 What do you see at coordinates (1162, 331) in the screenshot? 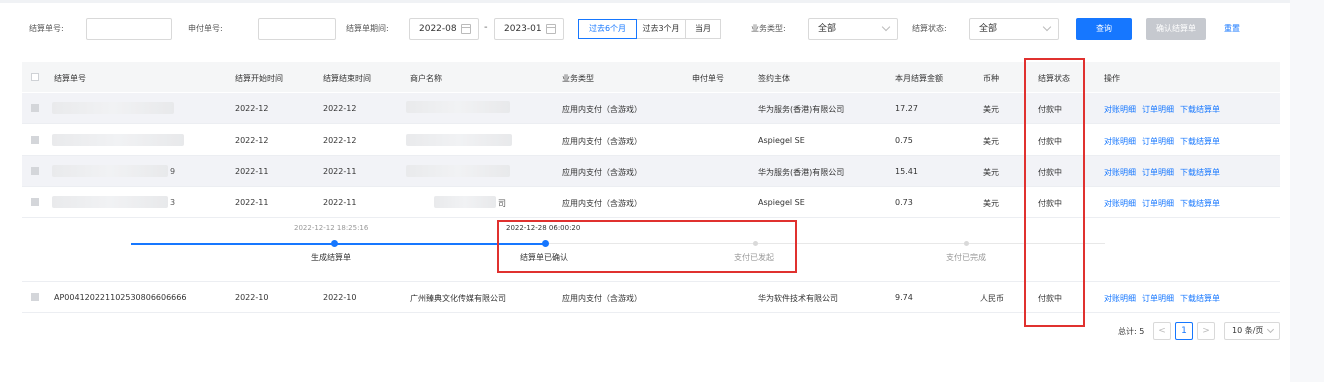
I see `prev-page-button: <` at bounding box center [1162, 331].